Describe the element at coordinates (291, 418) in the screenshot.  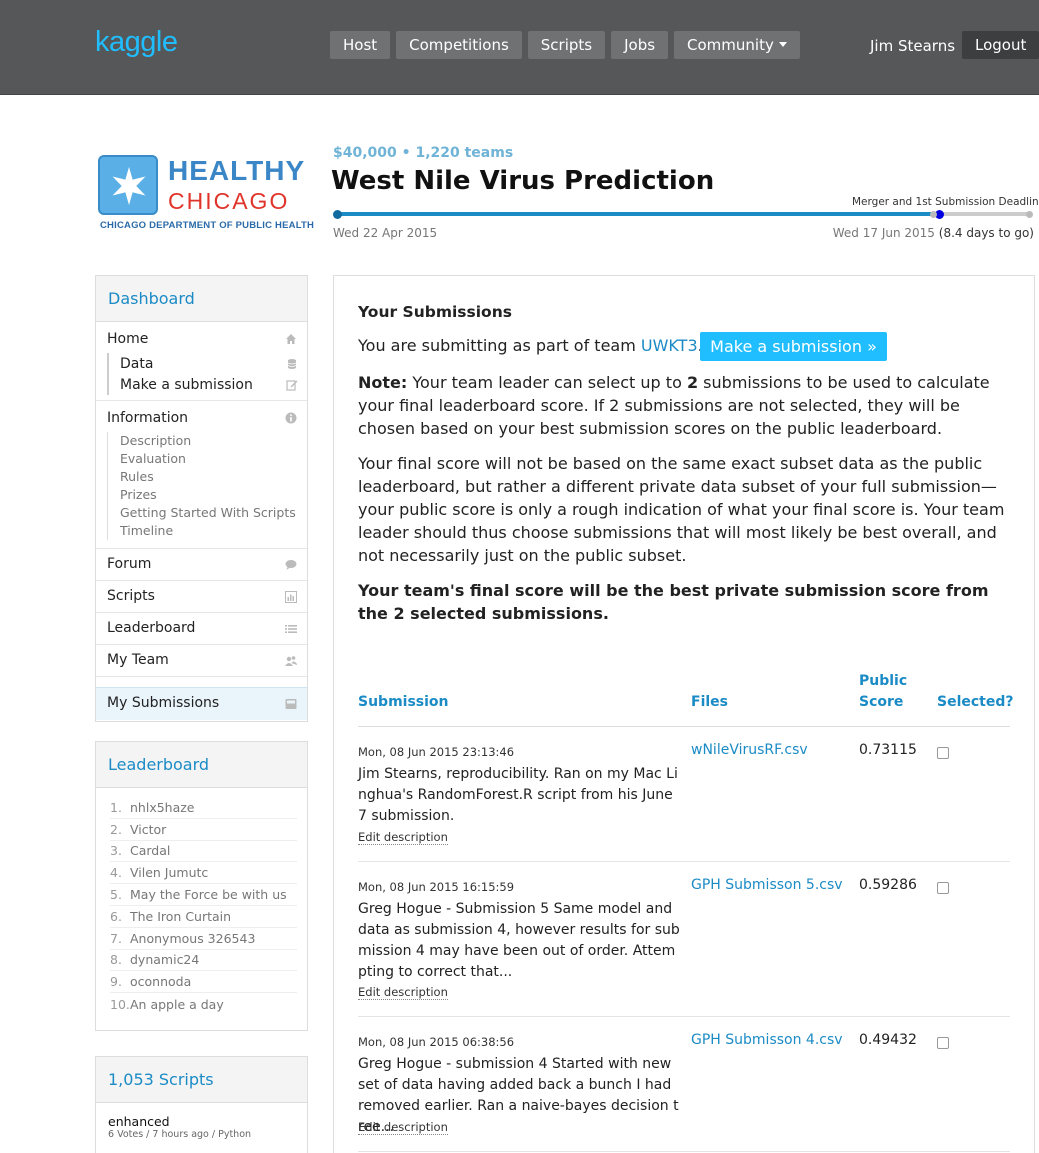
I see `info-icon` at that location.